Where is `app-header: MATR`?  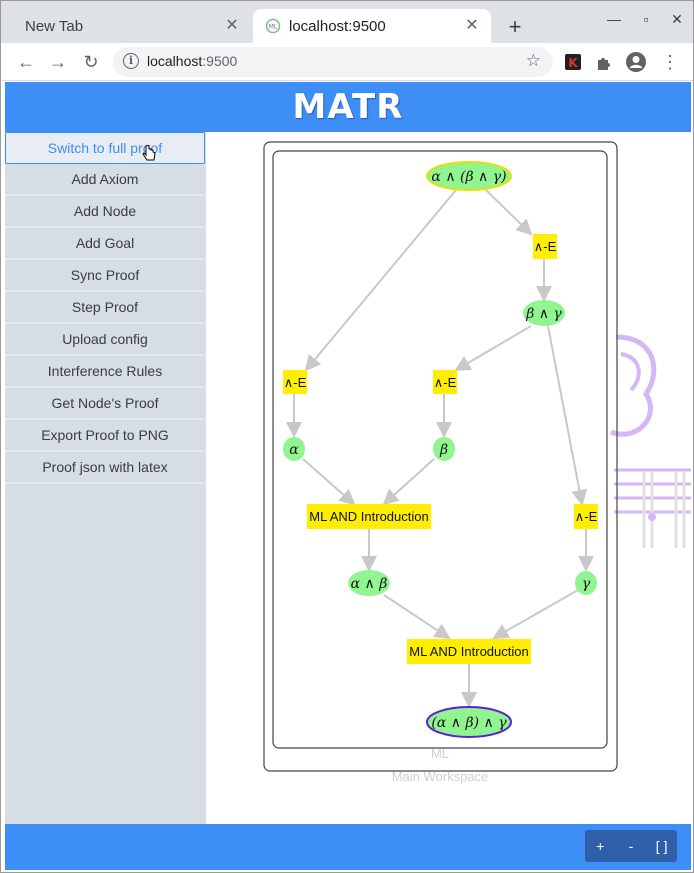 app-header: MATR is located at coordinates (348, 107).